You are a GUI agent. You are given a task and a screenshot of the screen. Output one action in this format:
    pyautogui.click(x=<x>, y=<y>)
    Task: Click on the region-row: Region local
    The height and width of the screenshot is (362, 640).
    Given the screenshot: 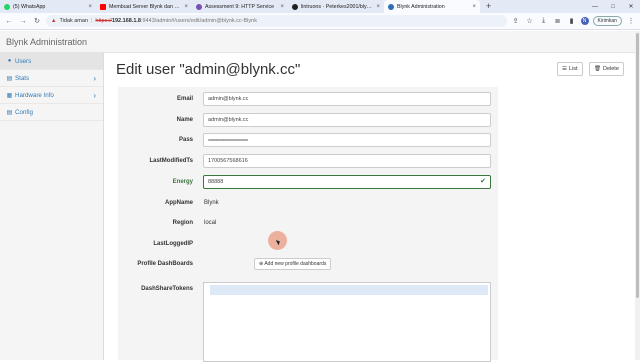 What is the action you would take?
    pyautogui.click(x=308, y=223)
    